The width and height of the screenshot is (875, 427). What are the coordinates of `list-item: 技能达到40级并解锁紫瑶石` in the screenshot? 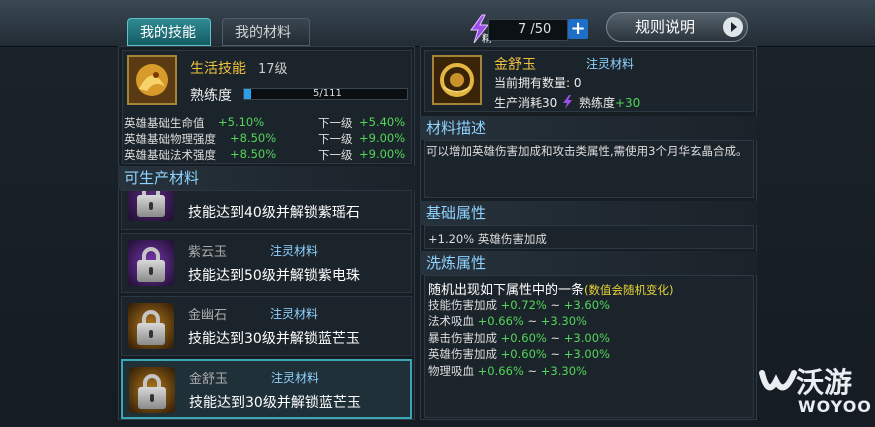 It's located at (266, 210).